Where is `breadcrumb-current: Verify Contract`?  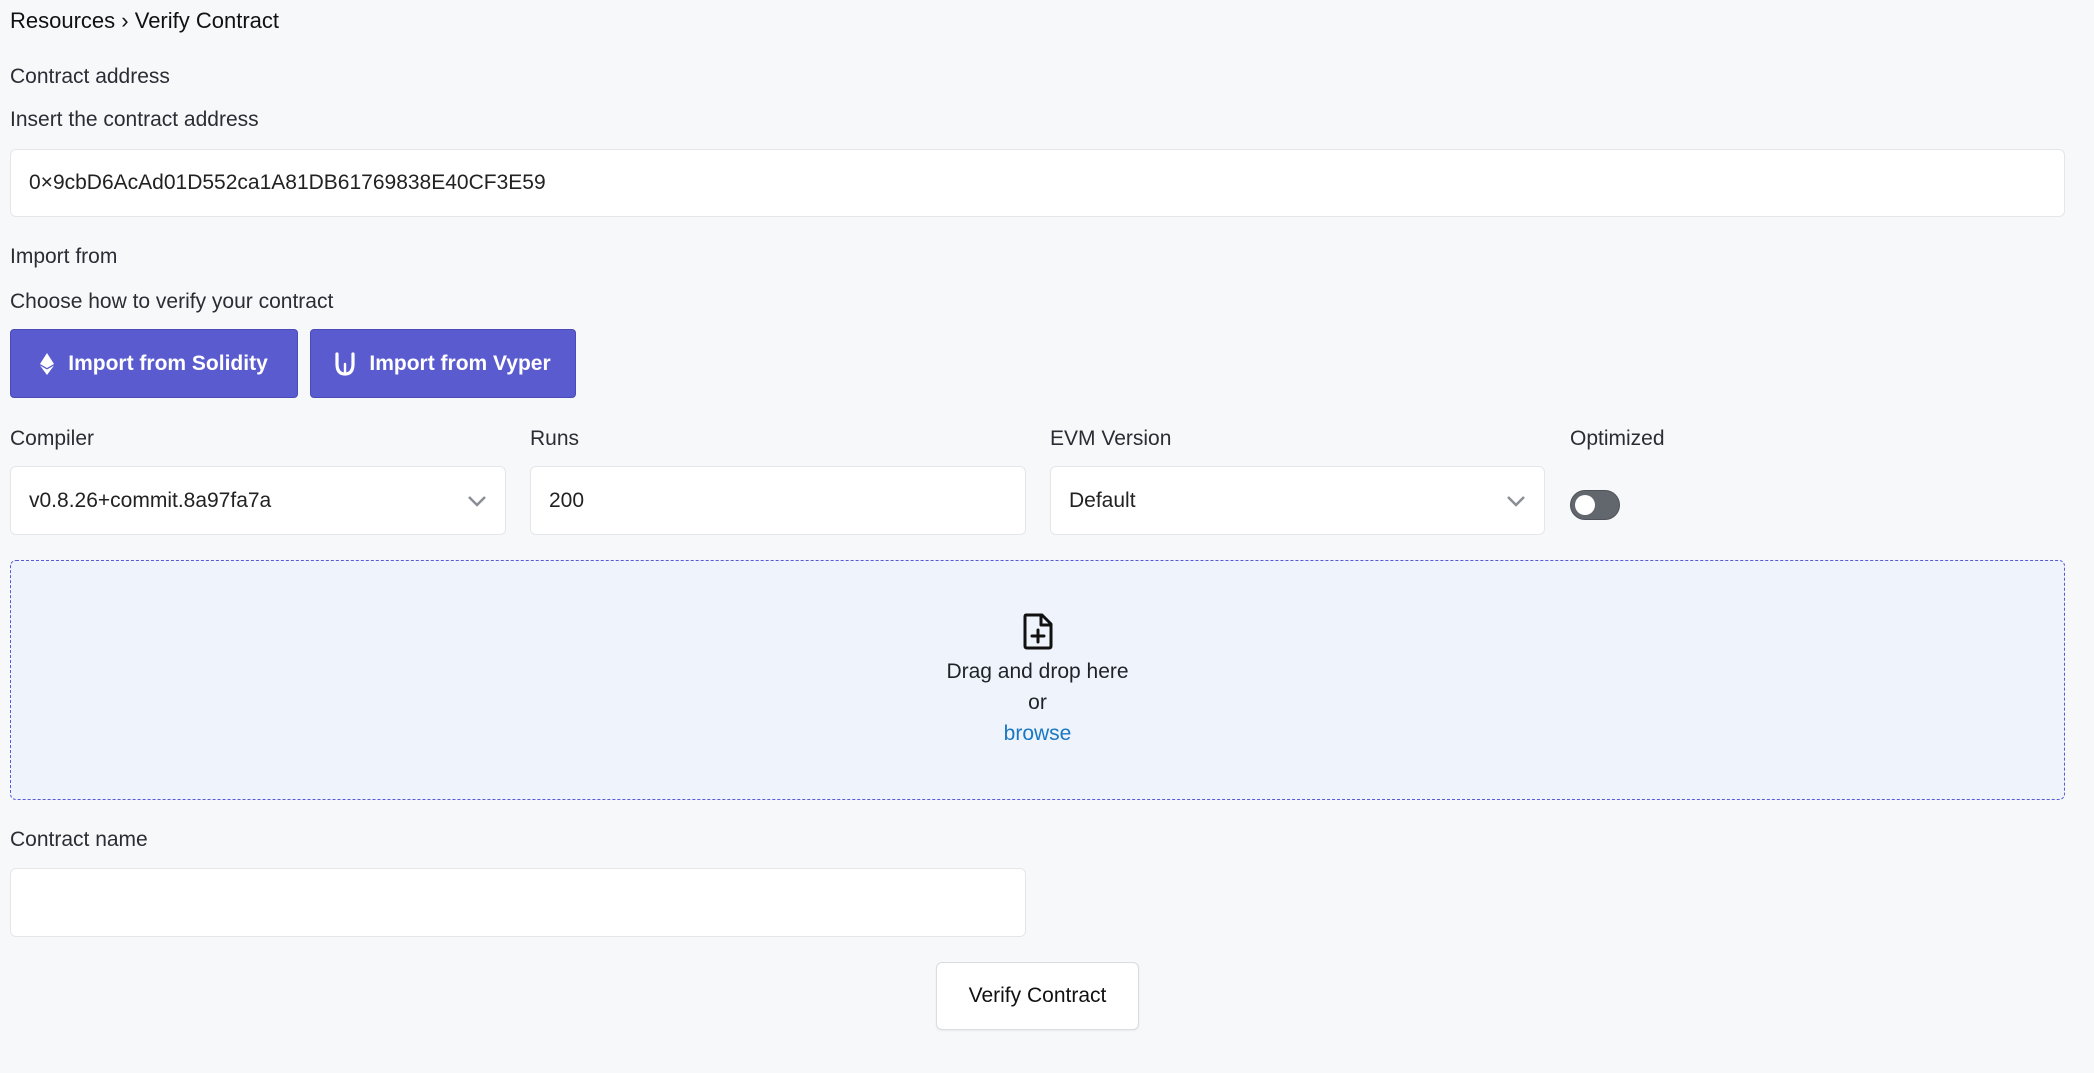 breadcrumb-current: Verify Contract is located at coordinates (207, 20).